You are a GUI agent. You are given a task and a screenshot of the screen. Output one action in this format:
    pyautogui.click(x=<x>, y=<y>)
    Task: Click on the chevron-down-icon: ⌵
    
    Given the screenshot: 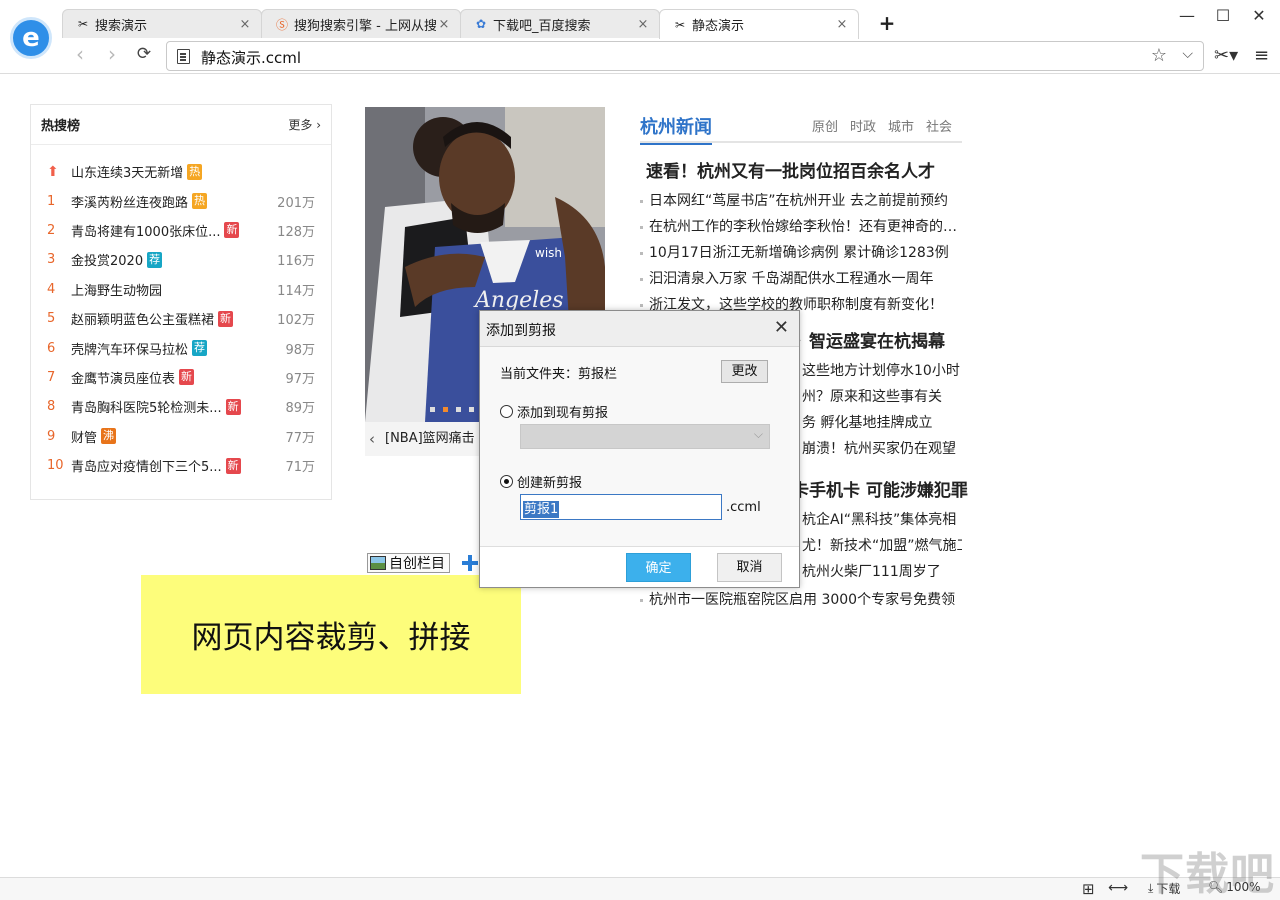 What is the action you would take?
    pyautogui.click(x=1187, y=54)
    